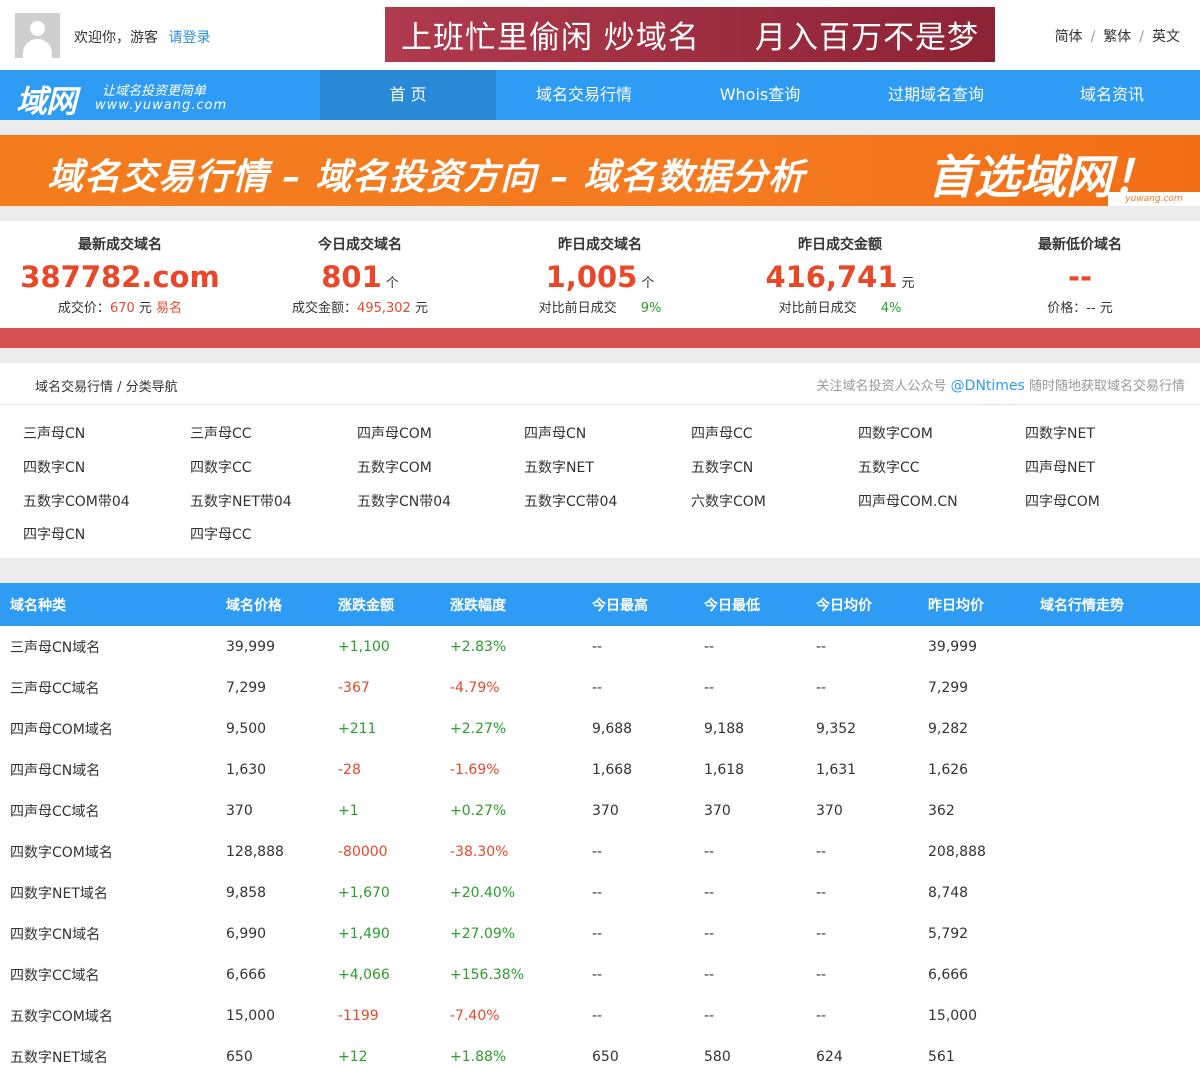  Describe the element at coordinates (1080, 245) in the screenshot. I see `stat-label: 最新低价域名` at that location.